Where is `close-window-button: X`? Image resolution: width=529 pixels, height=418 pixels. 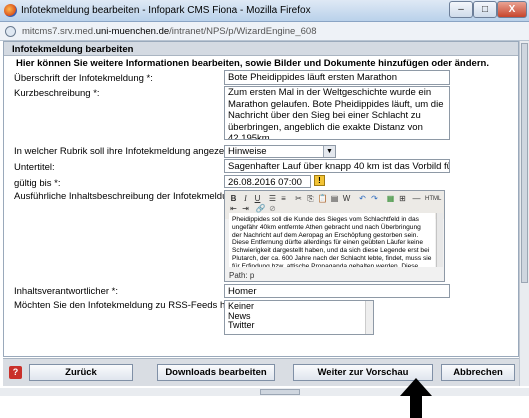 close-window-button: X is located at coordinates (512, 9).